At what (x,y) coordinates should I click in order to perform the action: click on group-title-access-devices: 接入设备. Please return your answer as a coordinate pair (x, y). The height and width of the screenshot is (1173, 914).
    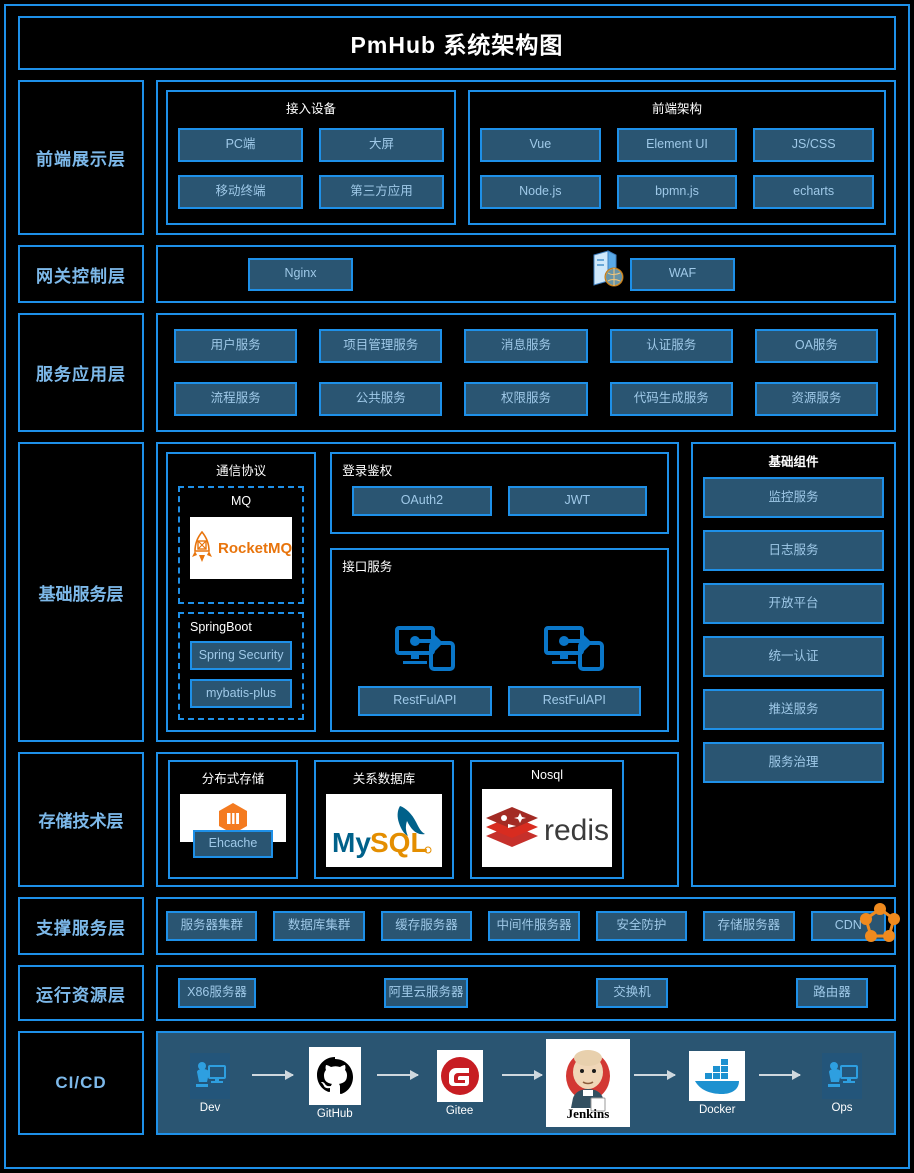
    Looking at the image, I should click on (310, 109).